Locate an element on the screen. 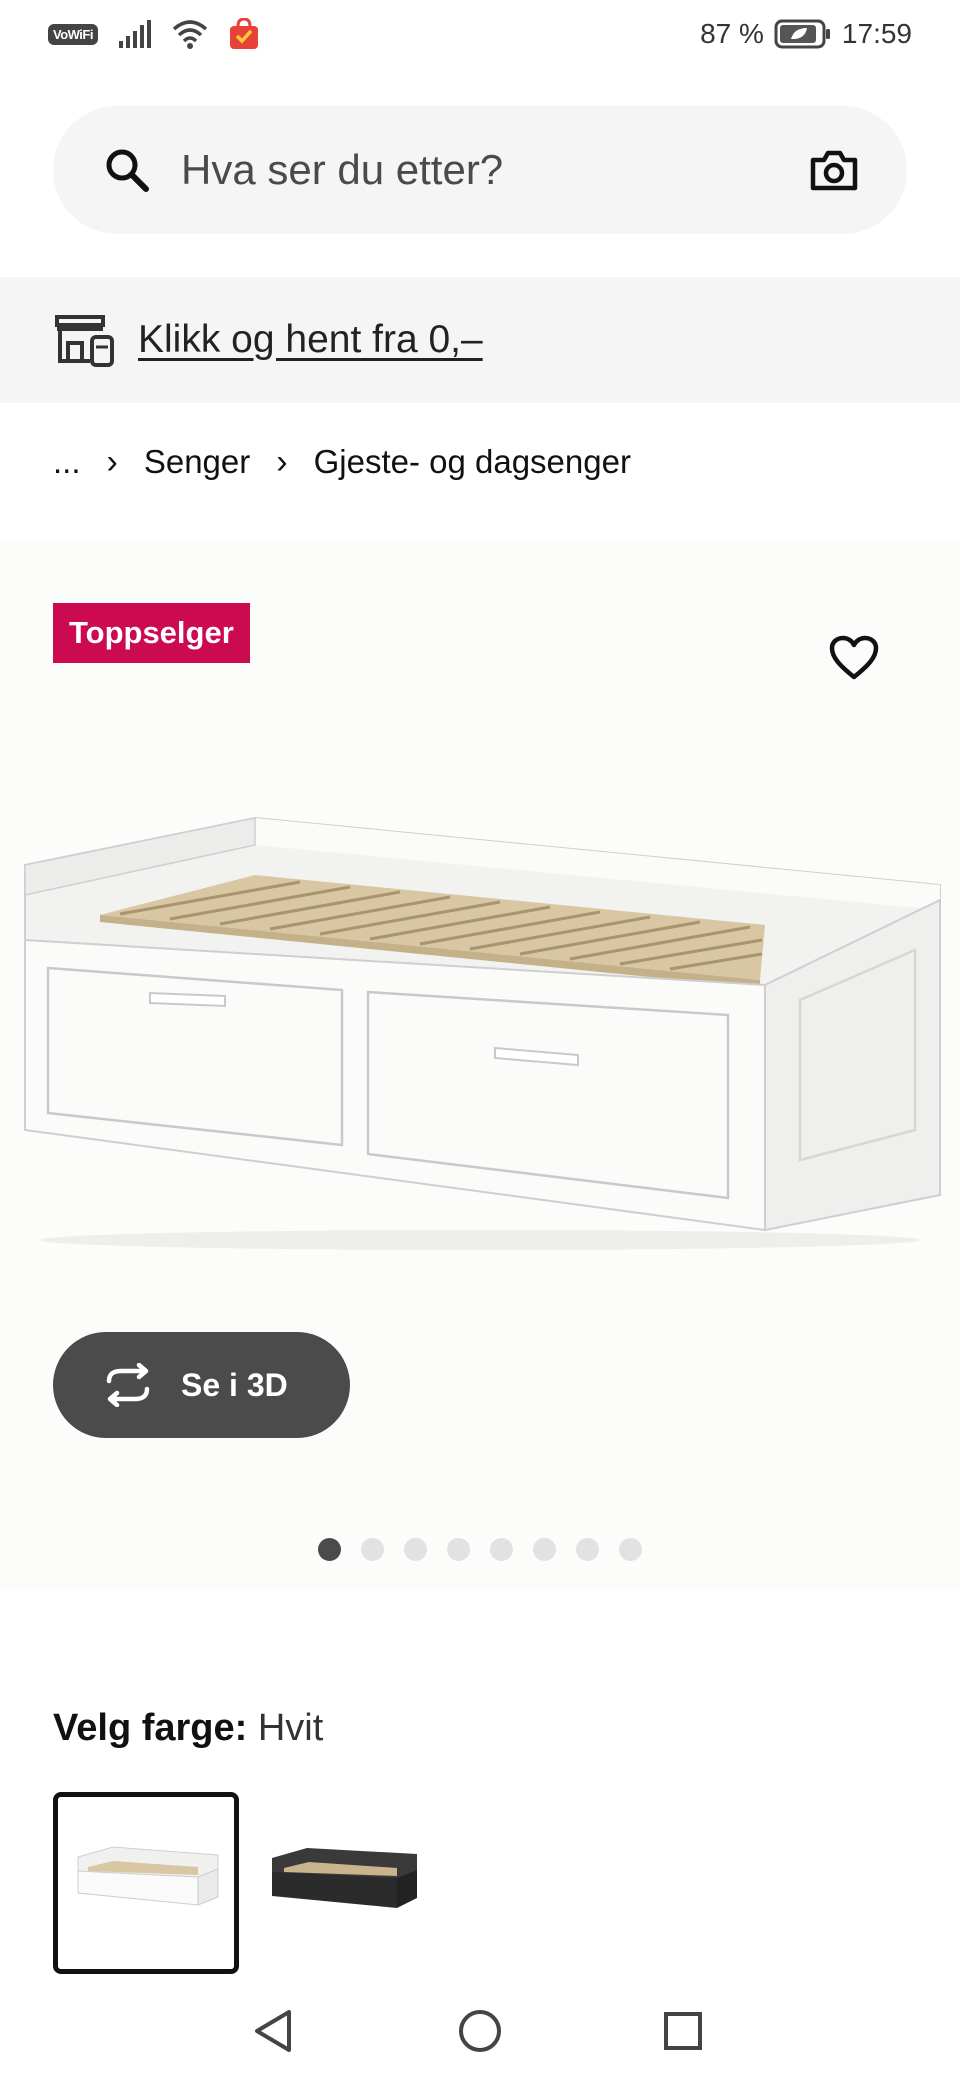 The height and width of the screenshot is (2080, 960). view-3d-button: Se i 3D is located at coordinates (201, 1385).